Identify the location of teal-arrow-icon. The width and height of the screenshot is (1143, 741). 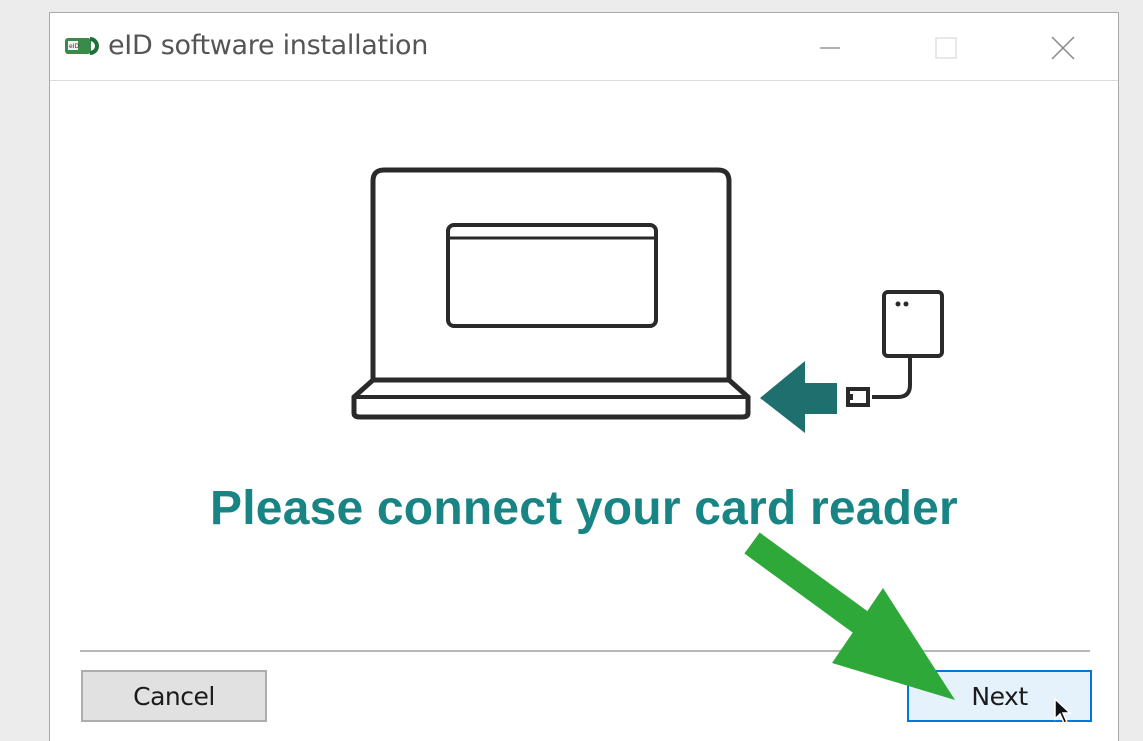
(798, 397).